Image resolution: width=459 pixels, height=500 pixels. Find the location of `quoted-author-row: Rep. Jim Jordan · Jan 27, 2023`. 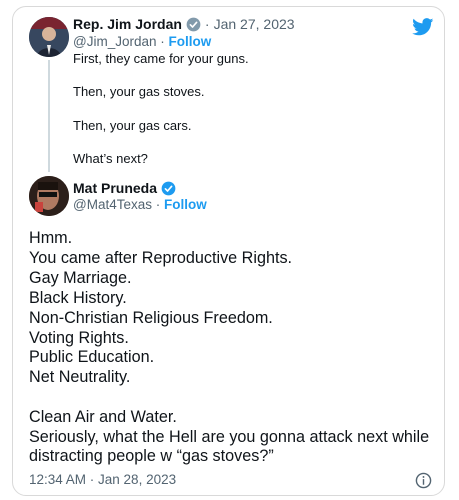

quoted-author-row: Rep. Jim Jordan · Jan 27, 2023 is located at coordinates (184, 24).